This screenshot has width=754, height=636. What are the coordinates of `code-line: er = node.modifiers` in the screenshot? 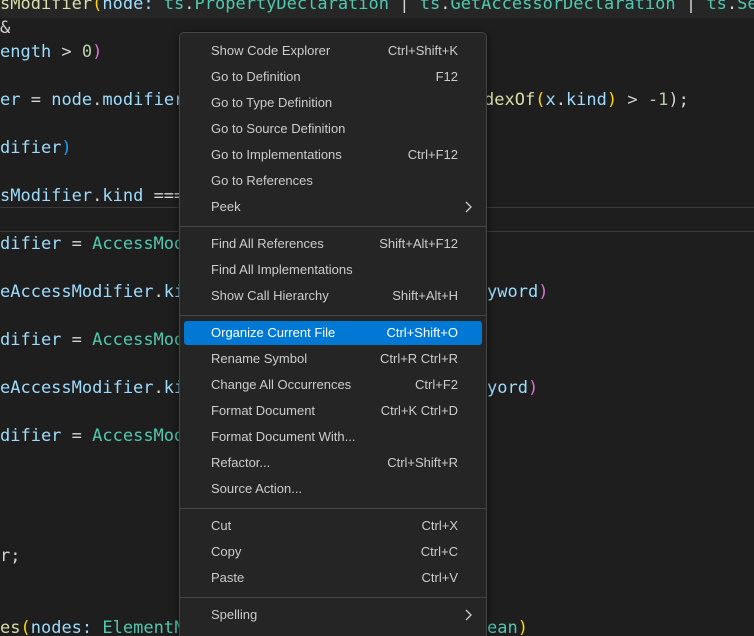 It's located at (97, 100).